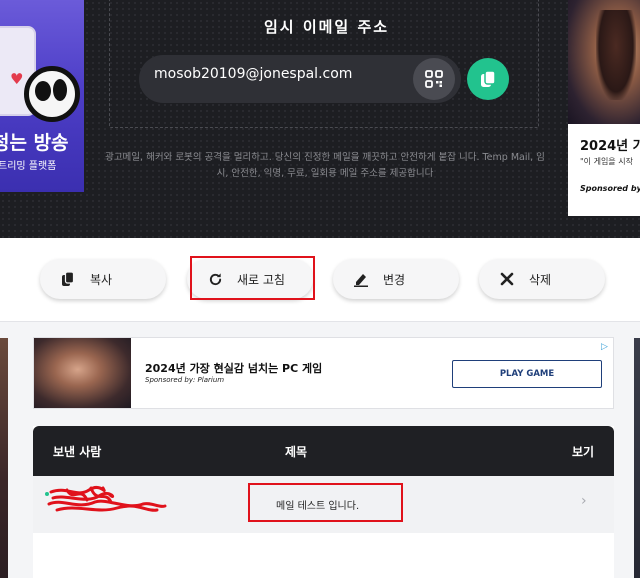 The width and height of the screenshot is (640, 578). Describe the element at coordinates (604, 347) in the screenshot. I see `adchoices-icon: ▷` at that location.